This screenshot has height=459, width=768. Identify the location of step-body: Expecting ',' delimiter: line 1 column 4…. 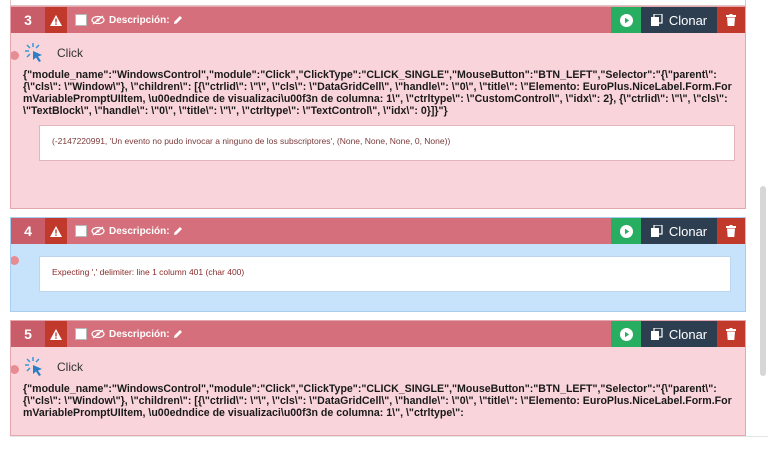
(378, 274).